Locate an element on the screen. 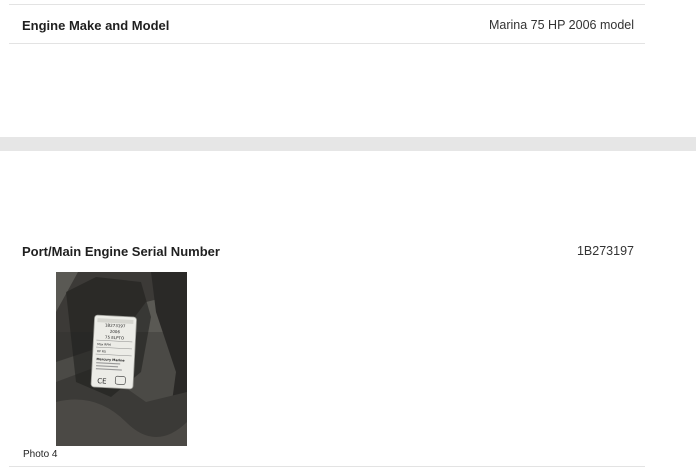  engine-make-model-value: Marina 75 HP 2006 model is located at coordinates (561, 25).